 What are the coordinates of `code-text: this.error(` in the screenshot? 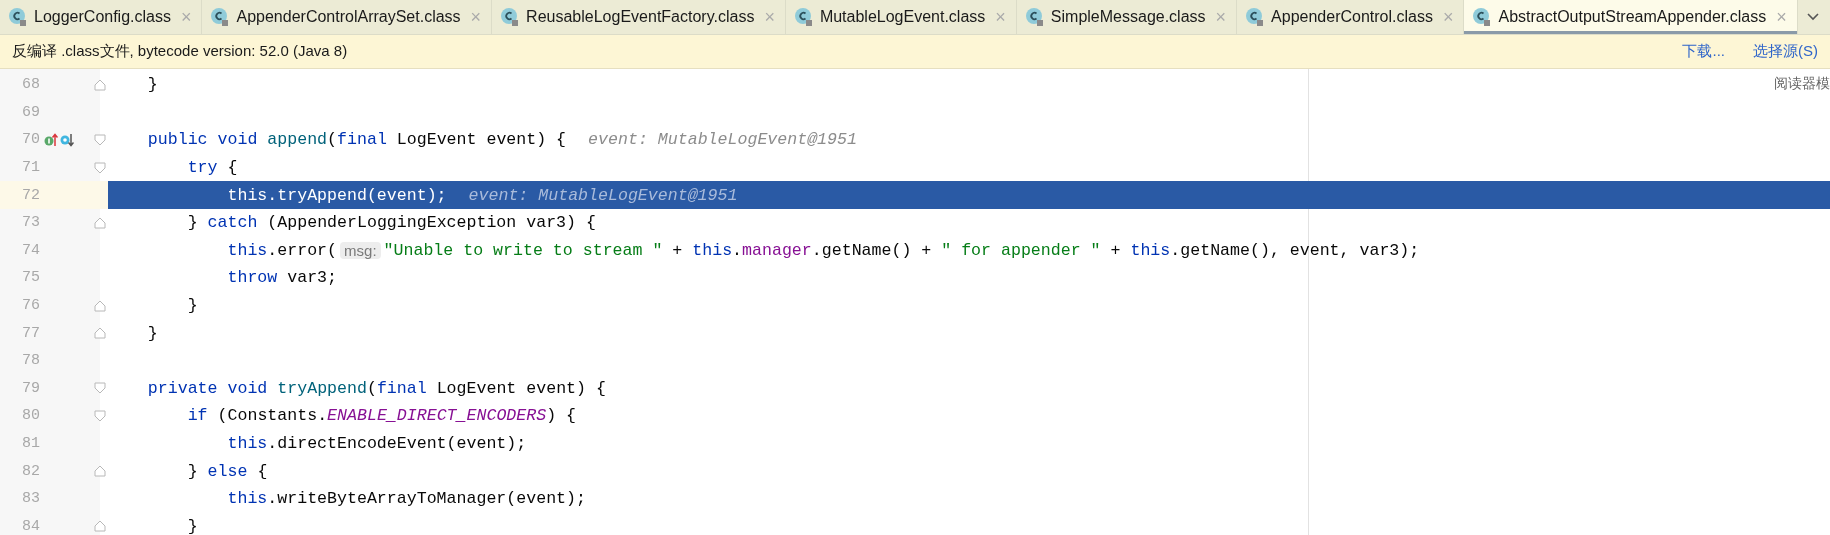 It's located at (282, 250).